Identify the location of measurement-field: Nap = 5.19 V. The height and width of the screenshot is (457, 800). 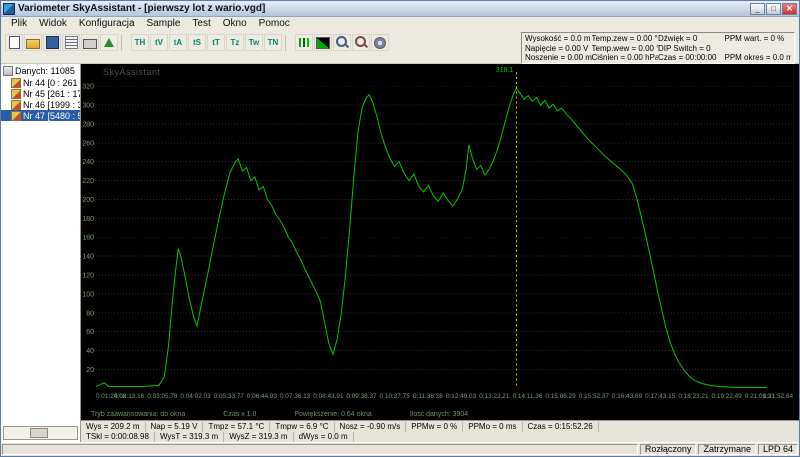
(175, 426).